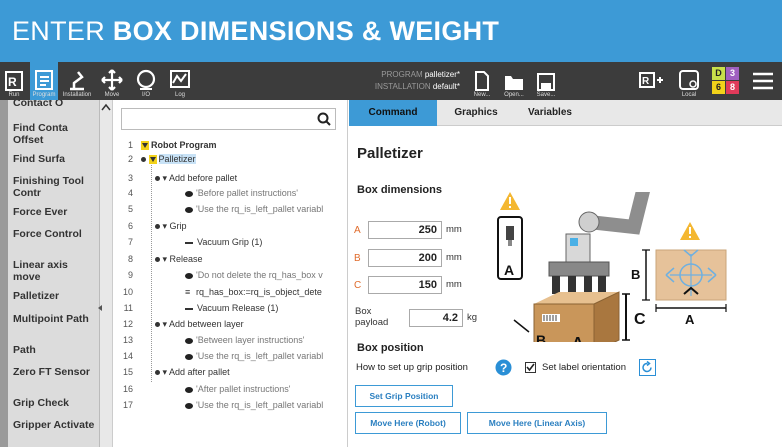 The height and width of the screenshot is (447, 782). Describe the element at coordinates (578, 338) in the screenshot. I see `box-a-label: A` at that location.